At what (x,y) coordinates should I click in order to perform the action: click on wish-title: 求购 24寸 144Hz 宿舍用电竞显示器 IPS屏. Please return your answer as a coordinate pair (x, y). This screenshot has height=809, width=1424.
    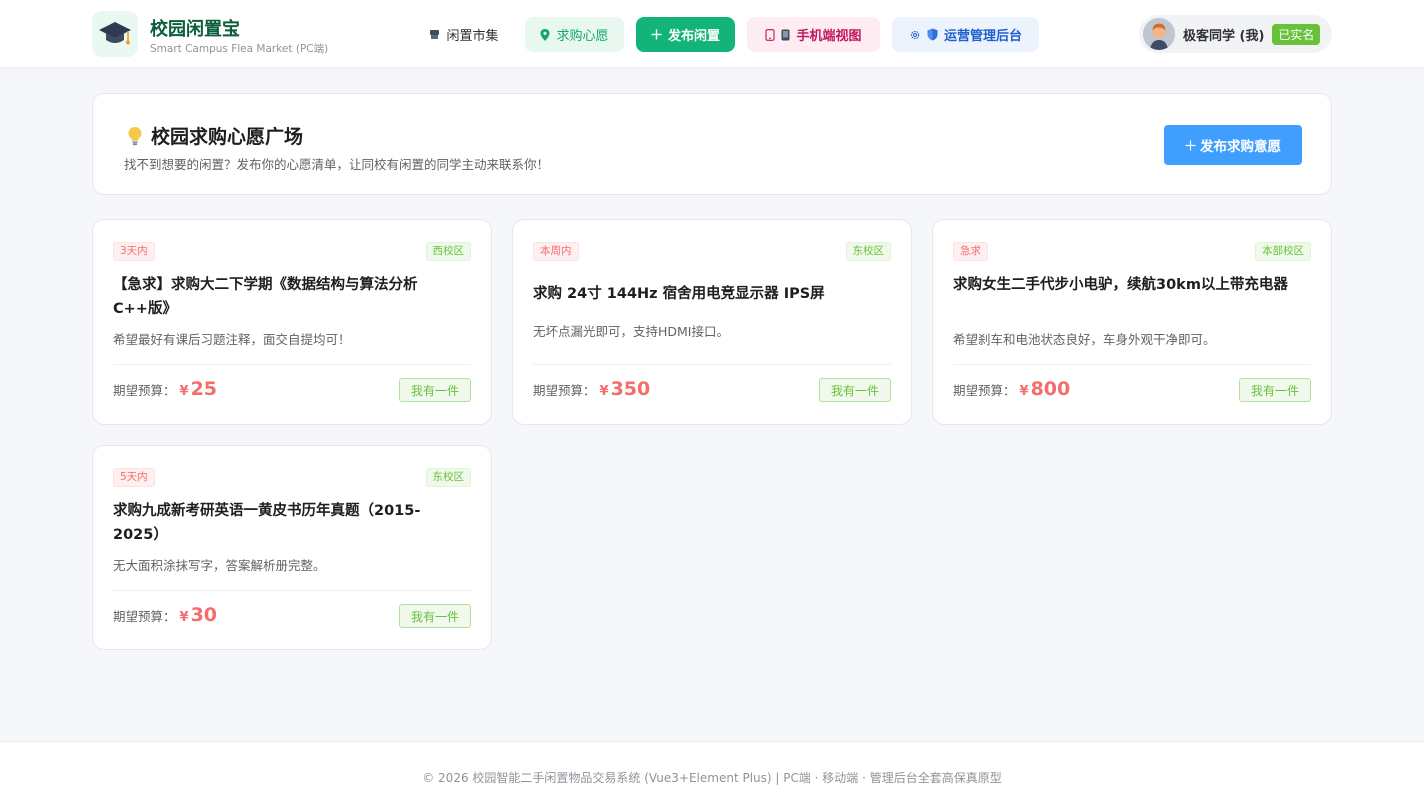
    Looking at the image, I should click on (679, 294).